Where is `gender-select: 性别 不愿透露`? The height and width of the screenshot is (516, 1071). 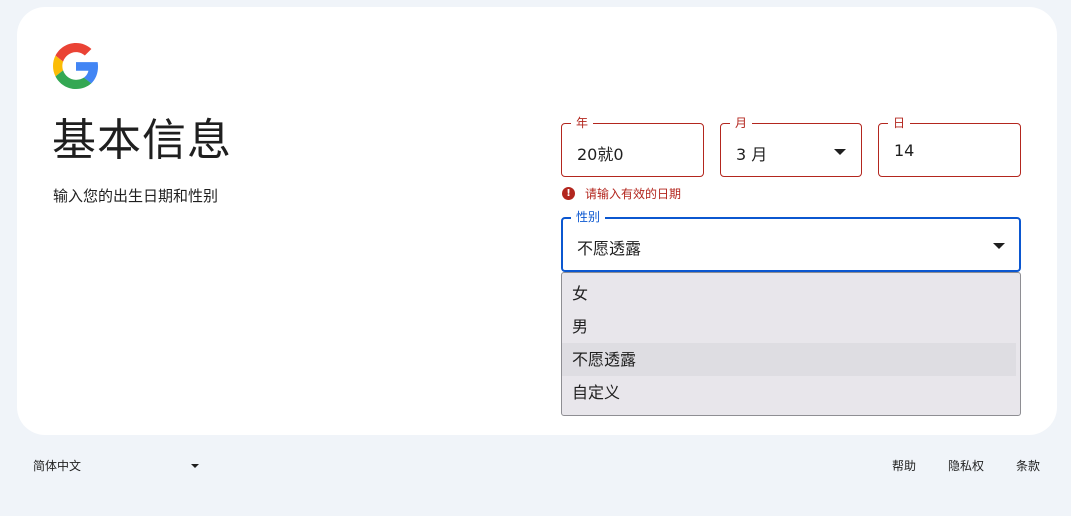
gender-select: 性别 不愿透露 is located at coordinates (791, 240).